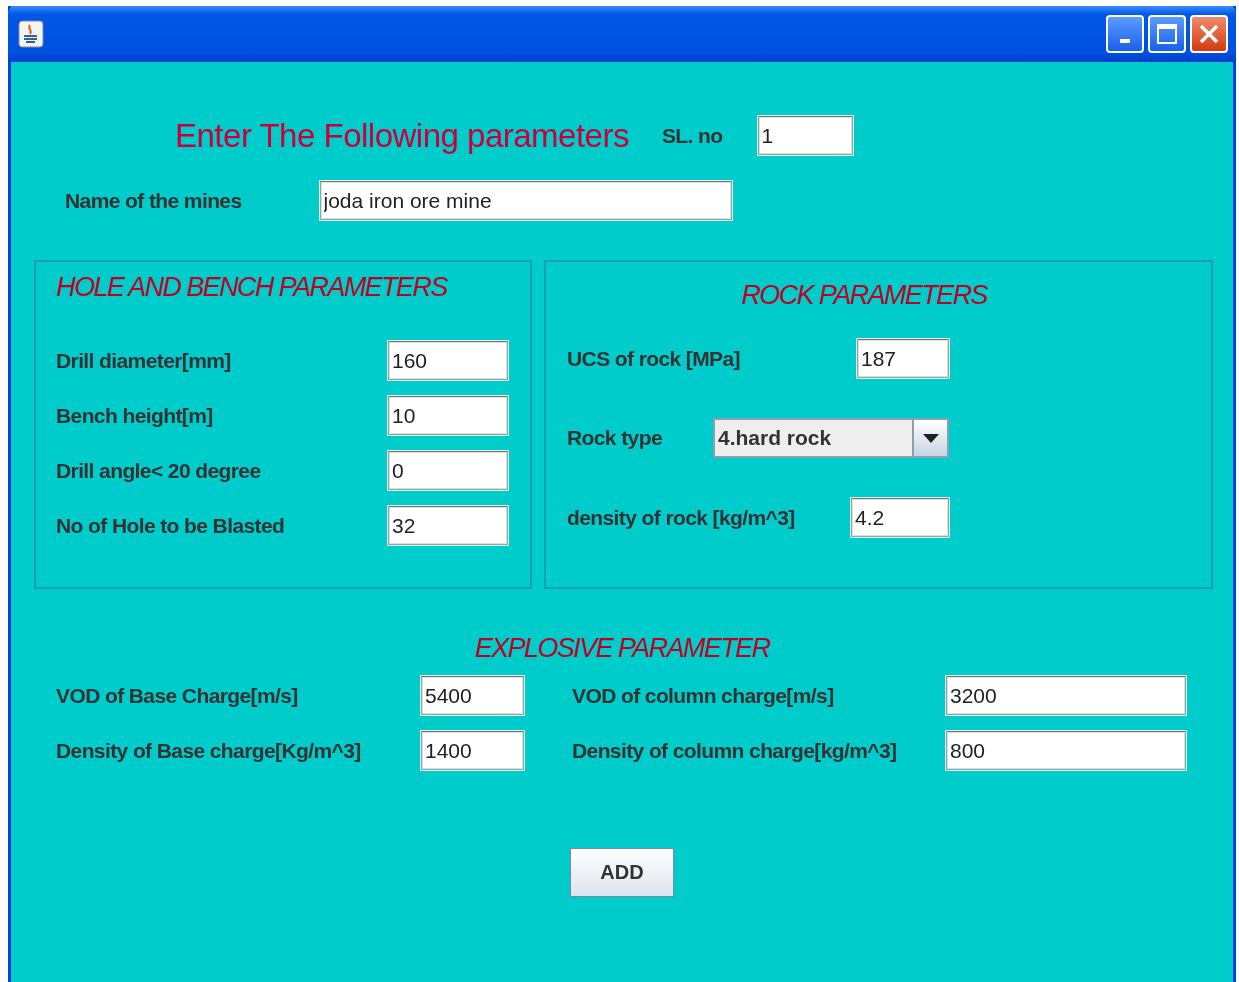 The width and height of the screenshot is (1239, 982). I want to click on field-label: No of Hole to be Blasted, so click(170, 525).